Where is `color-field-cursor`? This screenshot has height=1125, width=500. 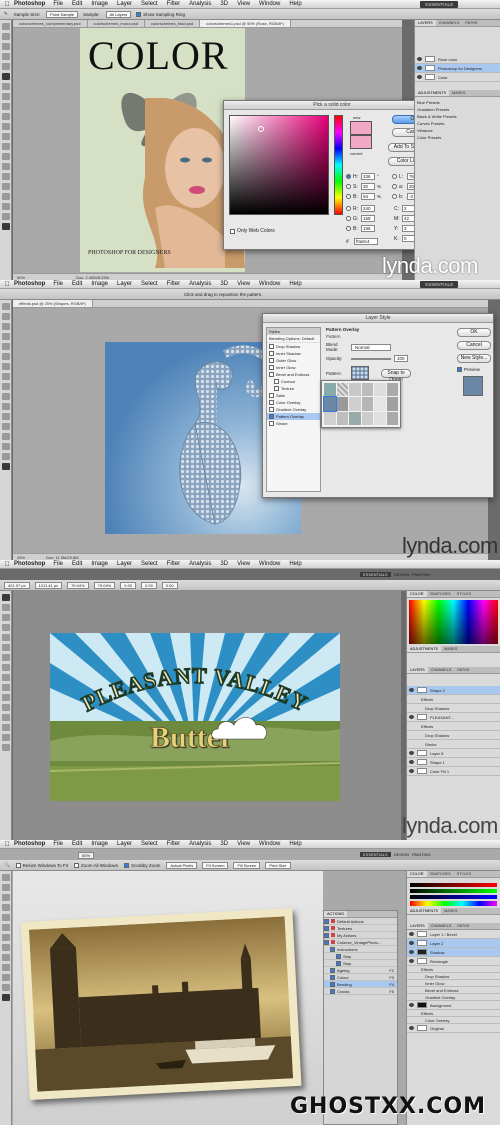
color-field-cursor is located at coordinates (261, 129).